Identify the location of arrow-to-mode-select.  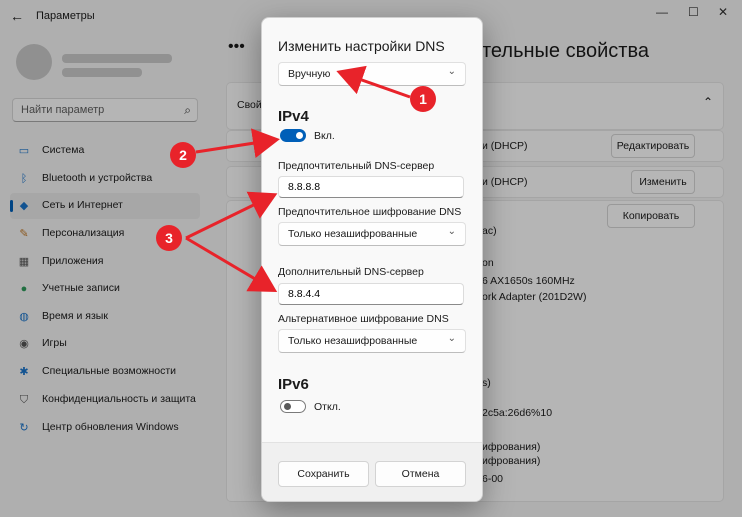
(373, 82).